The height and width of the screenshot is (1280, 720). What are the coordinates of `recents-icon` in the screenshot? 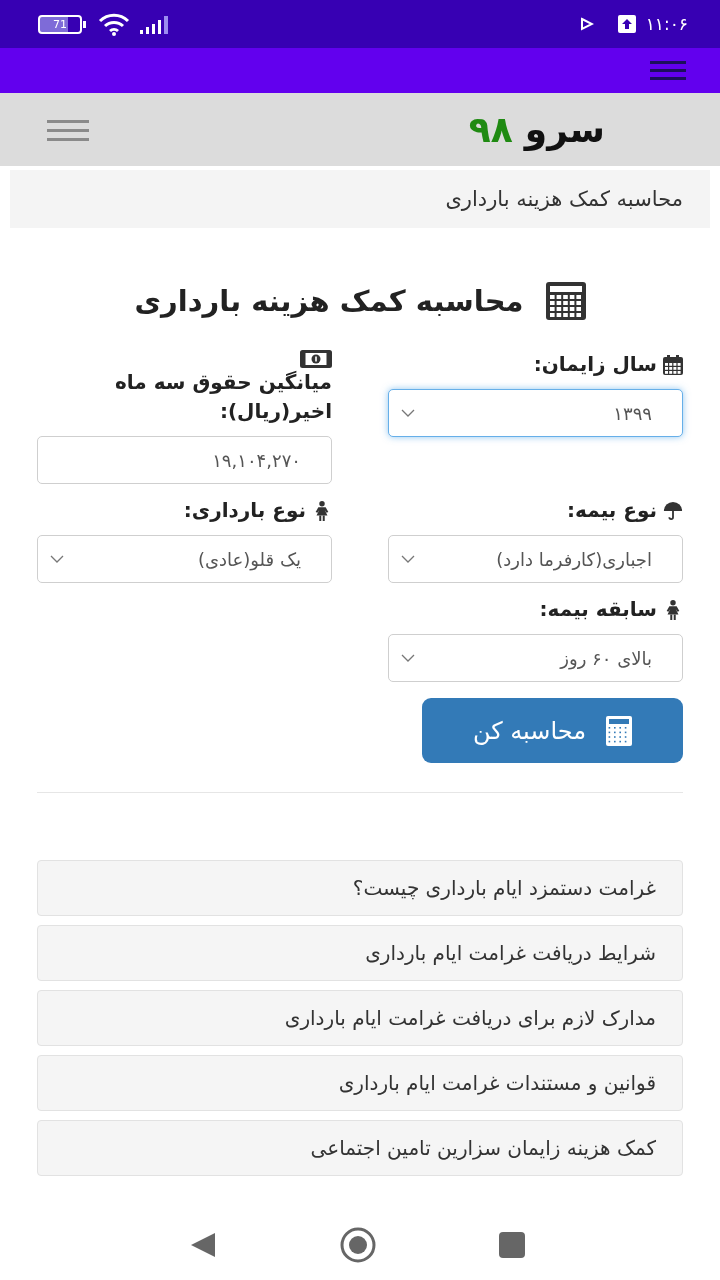 It's located at (512, 1245).